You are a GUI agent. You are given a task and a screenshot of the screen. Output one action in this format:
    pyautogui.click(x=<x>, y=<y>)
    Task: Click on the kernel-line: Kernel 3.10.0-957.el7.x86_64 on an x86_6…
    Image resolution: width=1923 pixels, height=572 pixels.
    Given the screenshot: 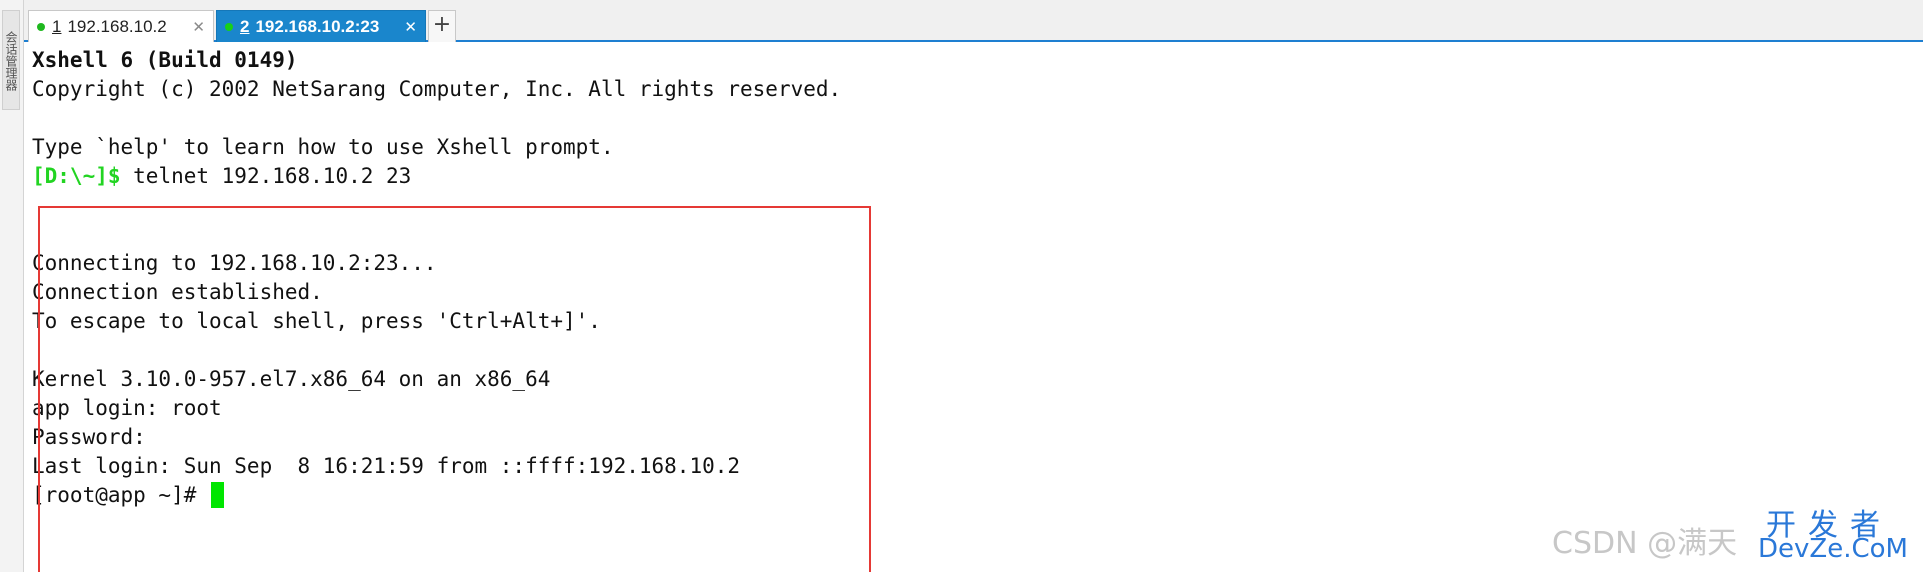 What is the action you would take?
    pyautogui.click(x=291, y=379)
    